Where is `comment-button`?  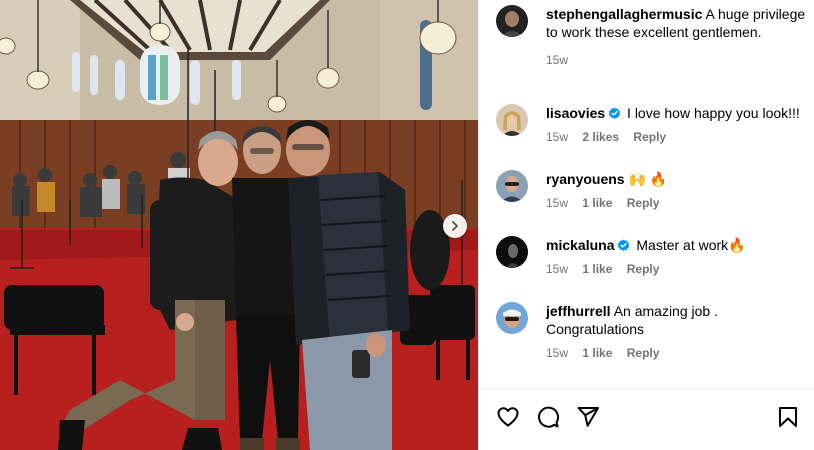
comment-button is located at coordinates (548, 417).